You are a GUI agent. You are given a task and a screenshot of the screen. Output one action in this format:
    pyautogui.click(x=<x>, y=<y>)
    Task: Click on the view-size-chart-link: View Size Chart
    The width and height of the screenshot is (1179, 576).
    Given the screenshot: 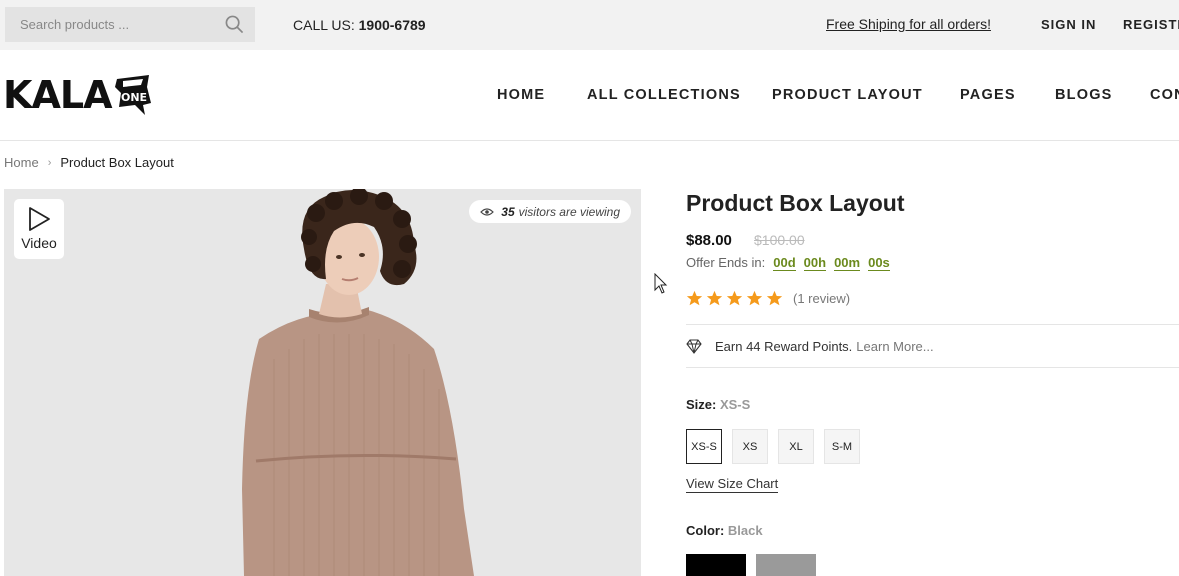 What is the action you would take?
    pyautogui.click(x=732, y=484)
    